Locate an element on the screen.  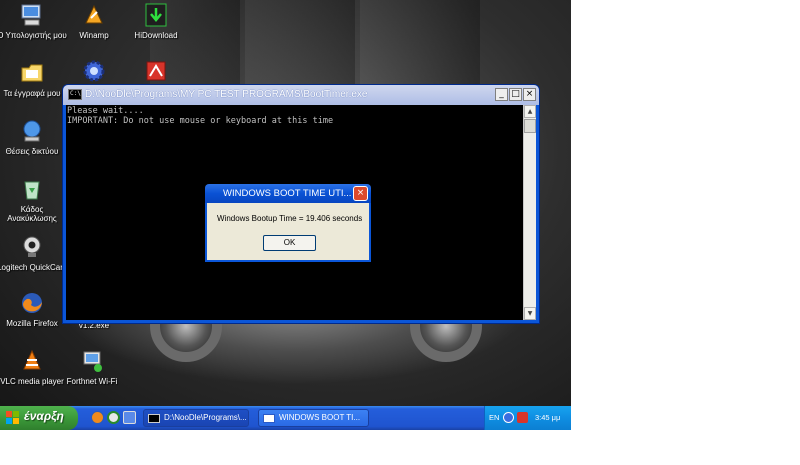
antivirus-tray-icon is located at coordinates (522, 417).